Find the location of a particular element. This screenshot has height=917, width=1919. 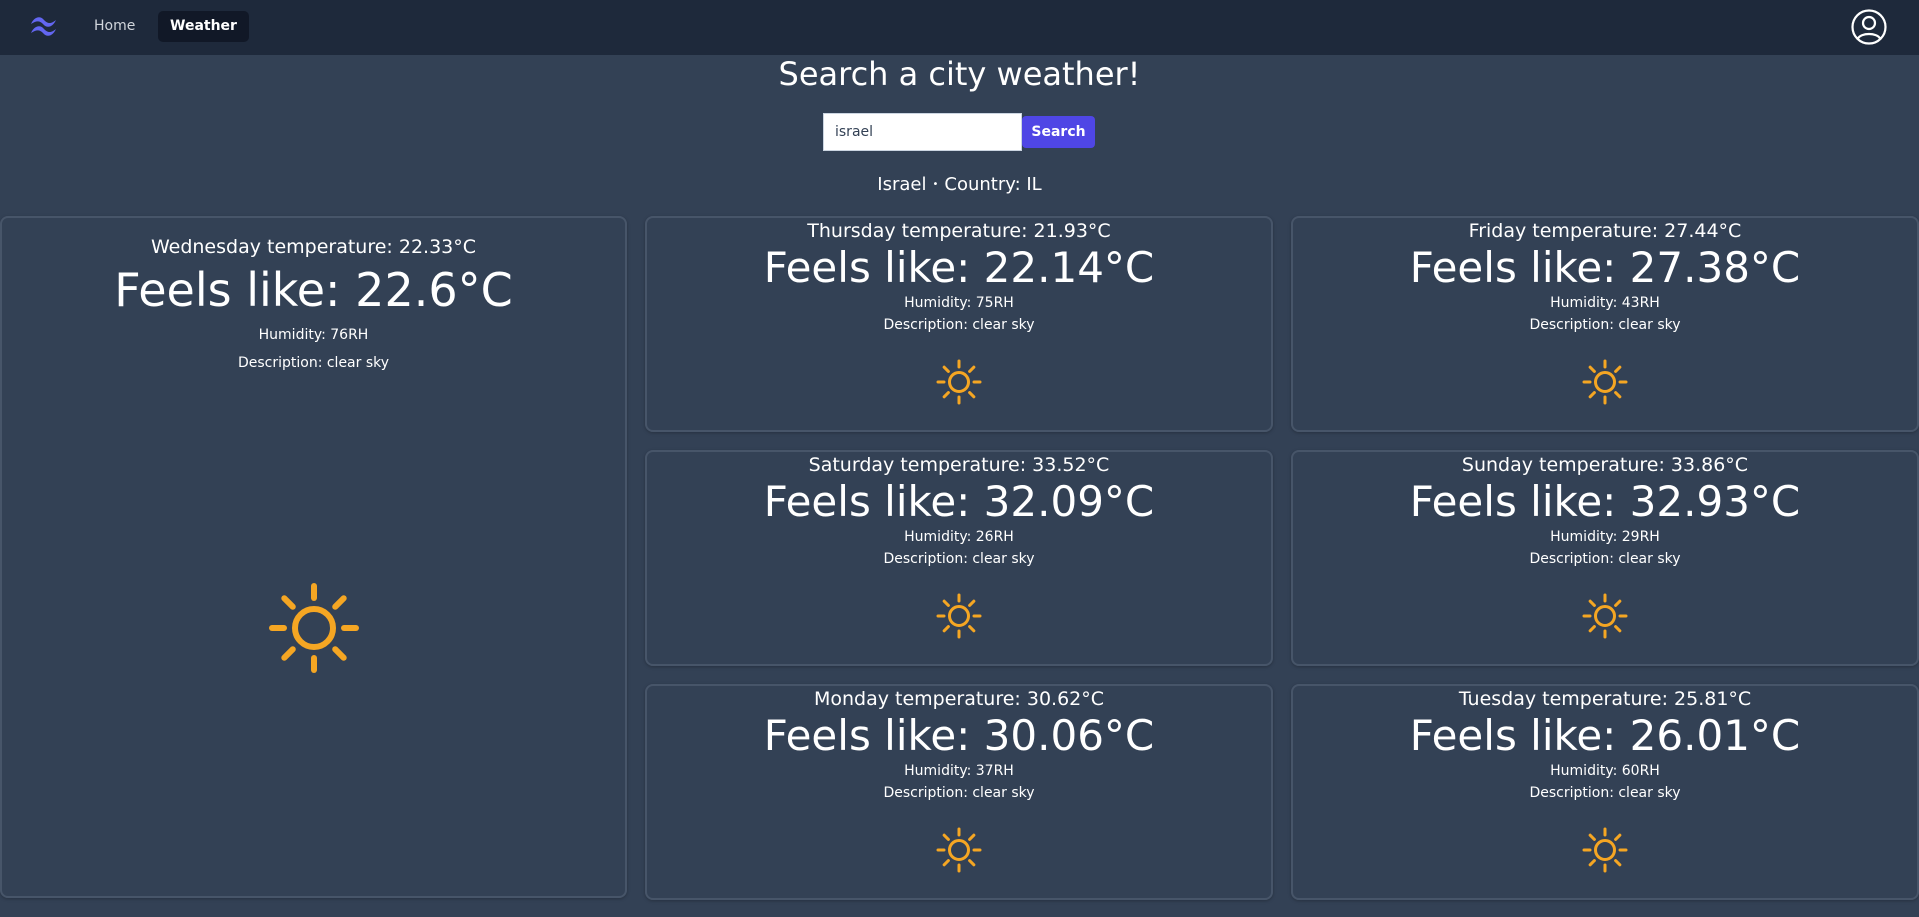

top-navbar: Home Weather is located at coordinates (959, 27).